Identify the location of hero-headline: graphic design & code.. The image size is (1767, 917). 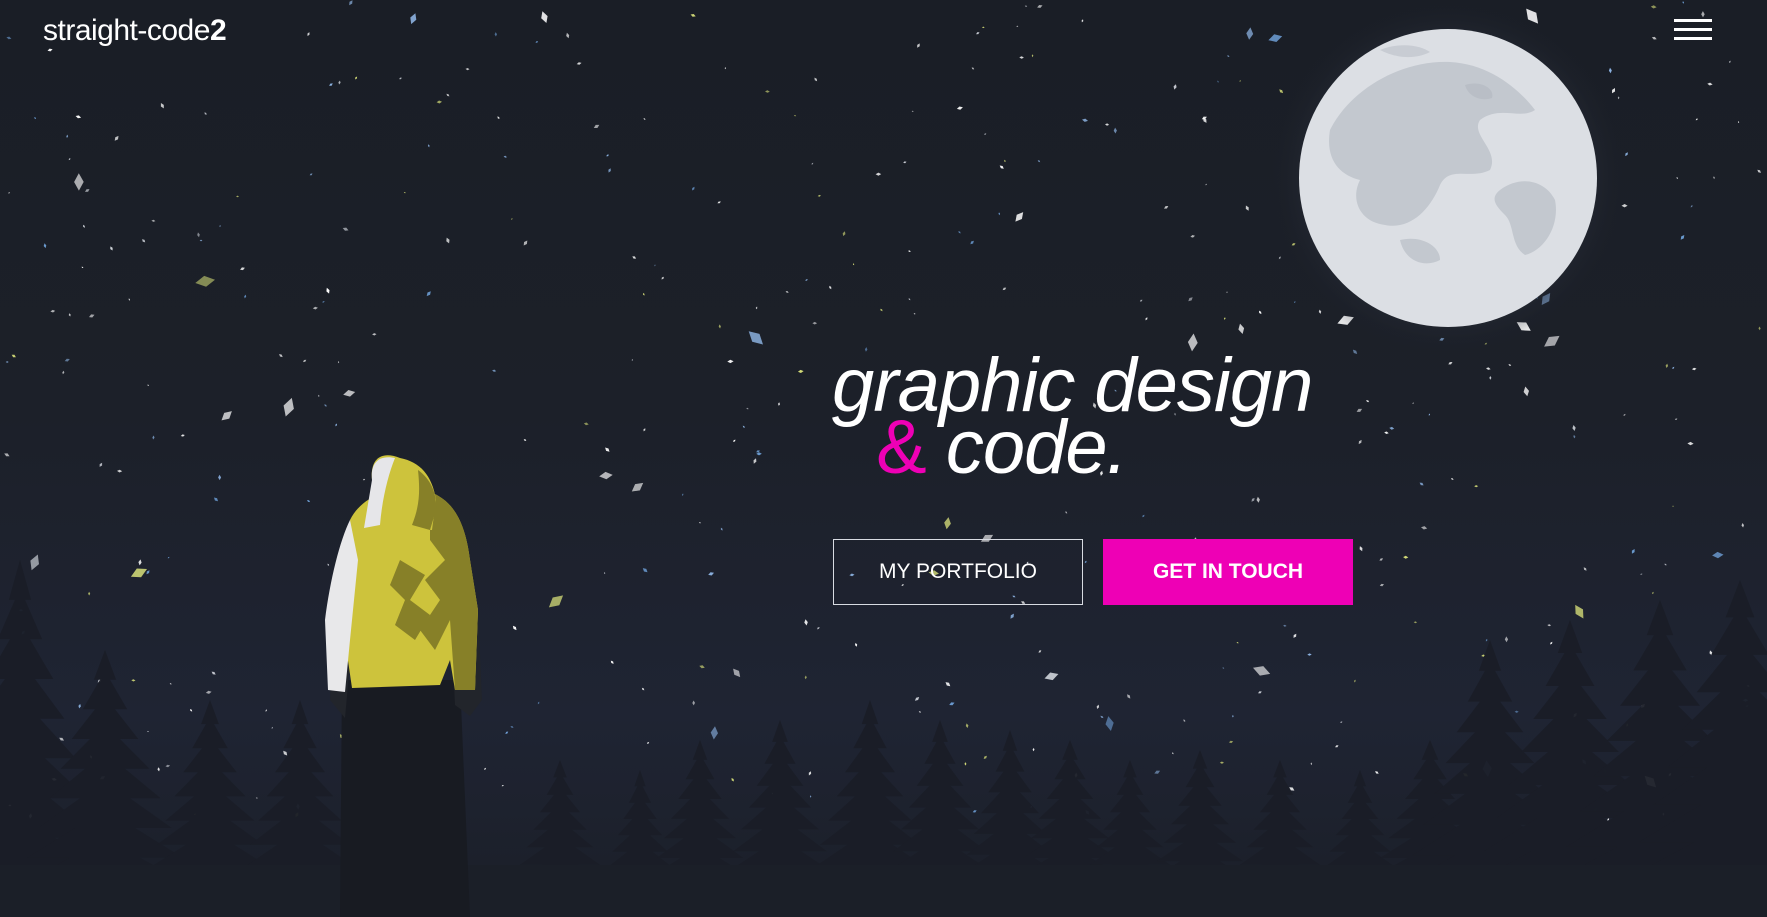
(1072, 417).